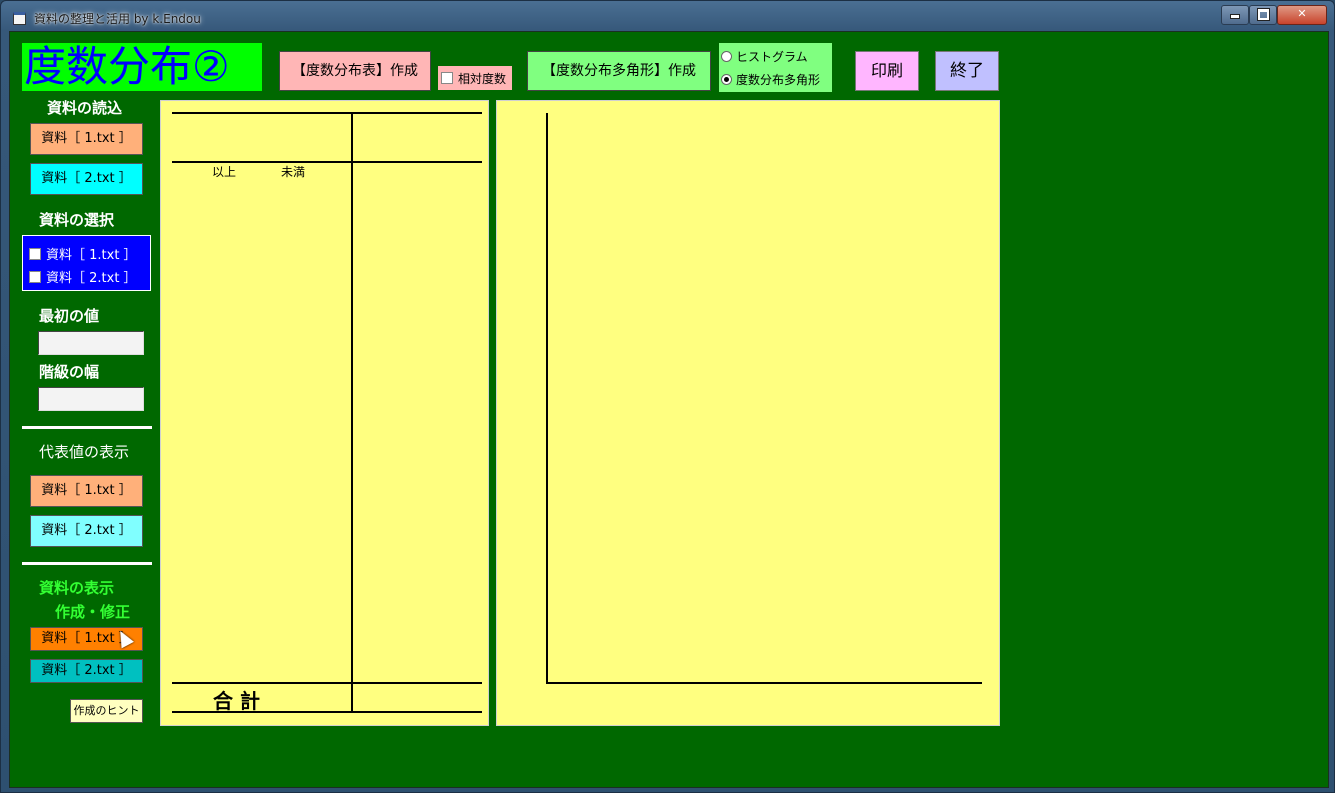  I want to click on graph-y-axis, so click(547, 398).